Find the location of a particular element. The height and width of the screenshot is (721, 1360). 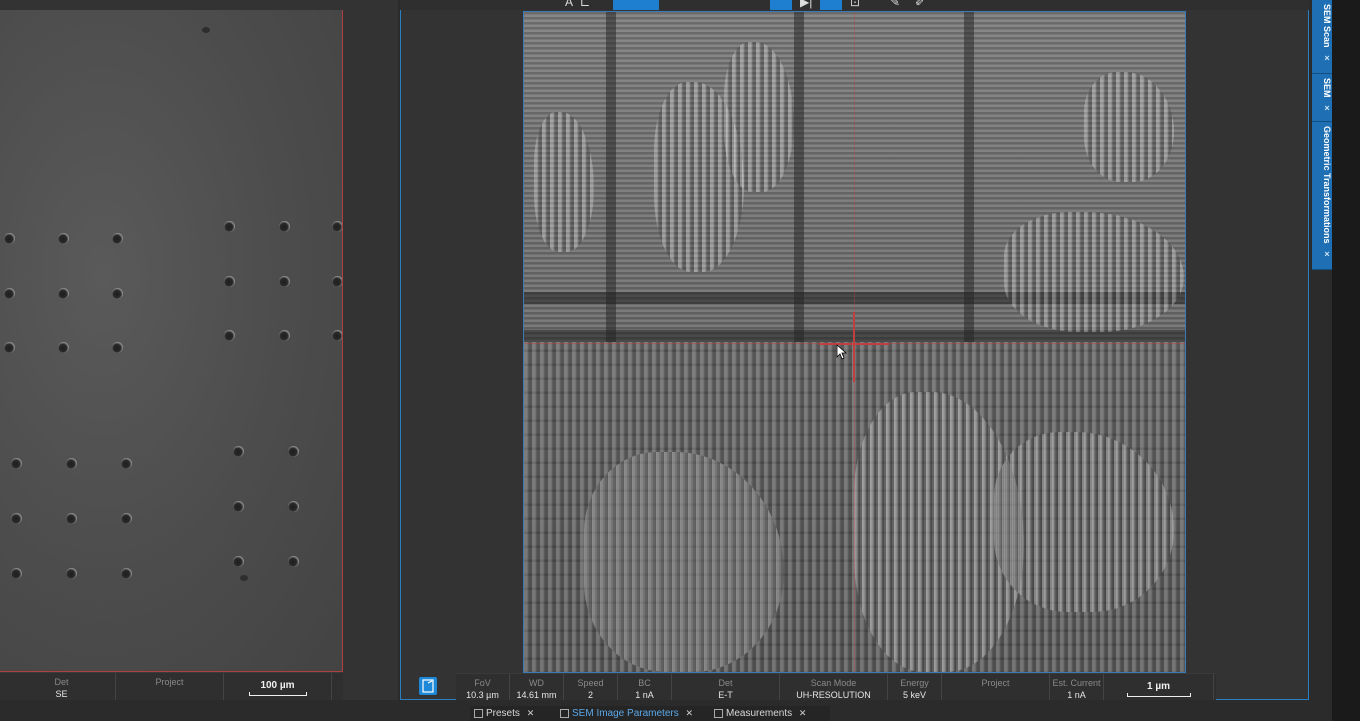

pause-scan-button is located at coordinates (781, 5).